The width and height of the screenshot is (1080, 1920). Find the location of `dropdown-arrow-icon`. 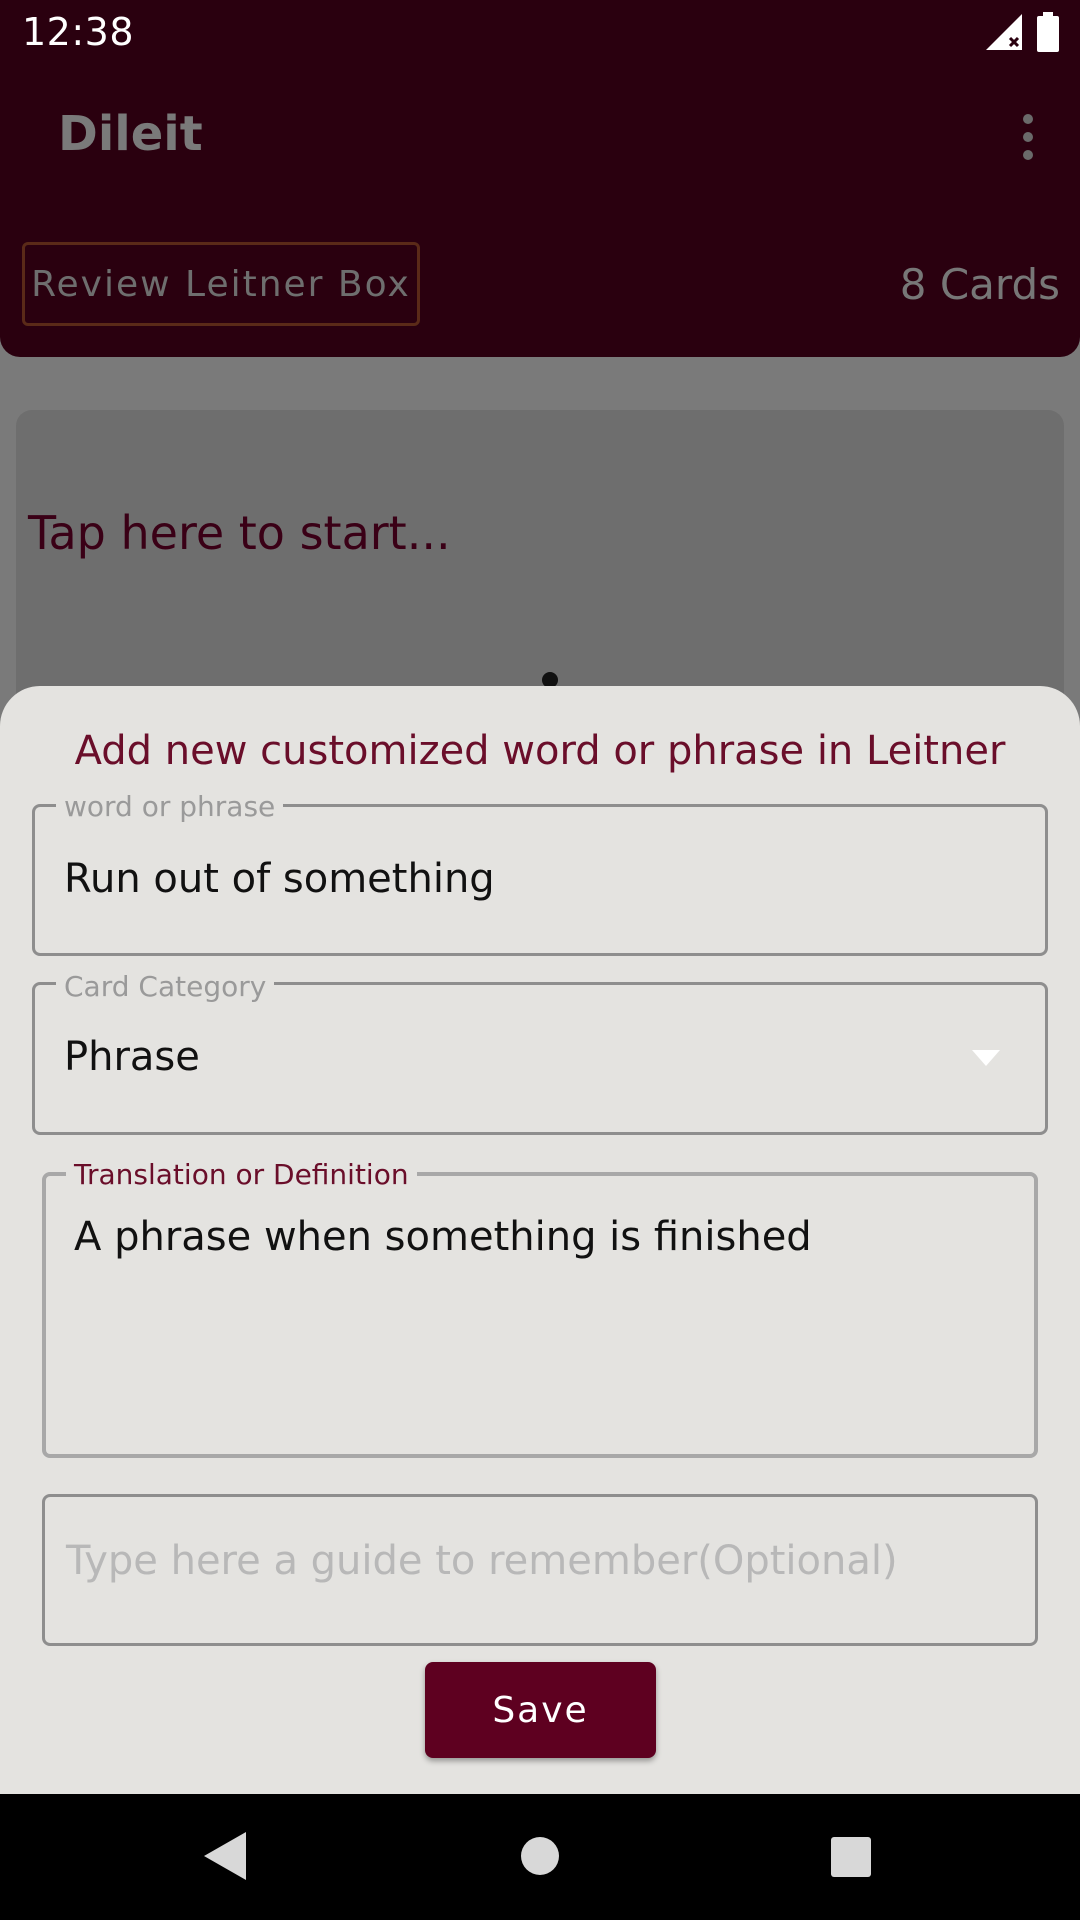

dropdown-arrow-icon is located at coordinates (986, 1058).